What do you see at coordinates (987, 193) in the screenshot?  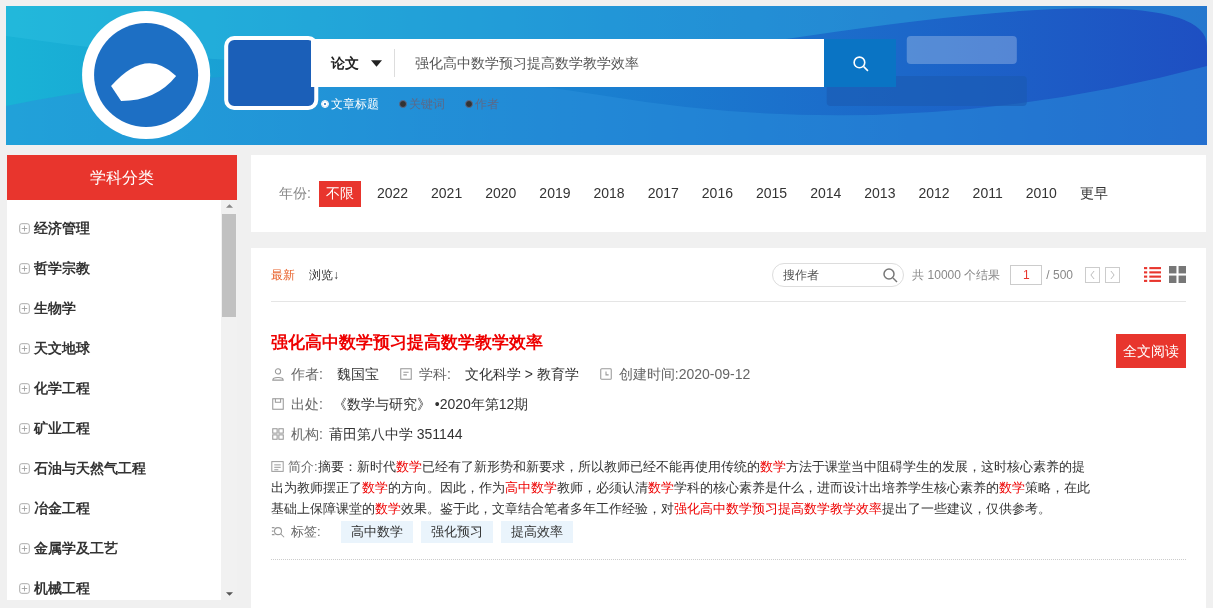 I see `year-option: 2011` at bounding box center [987, 193].